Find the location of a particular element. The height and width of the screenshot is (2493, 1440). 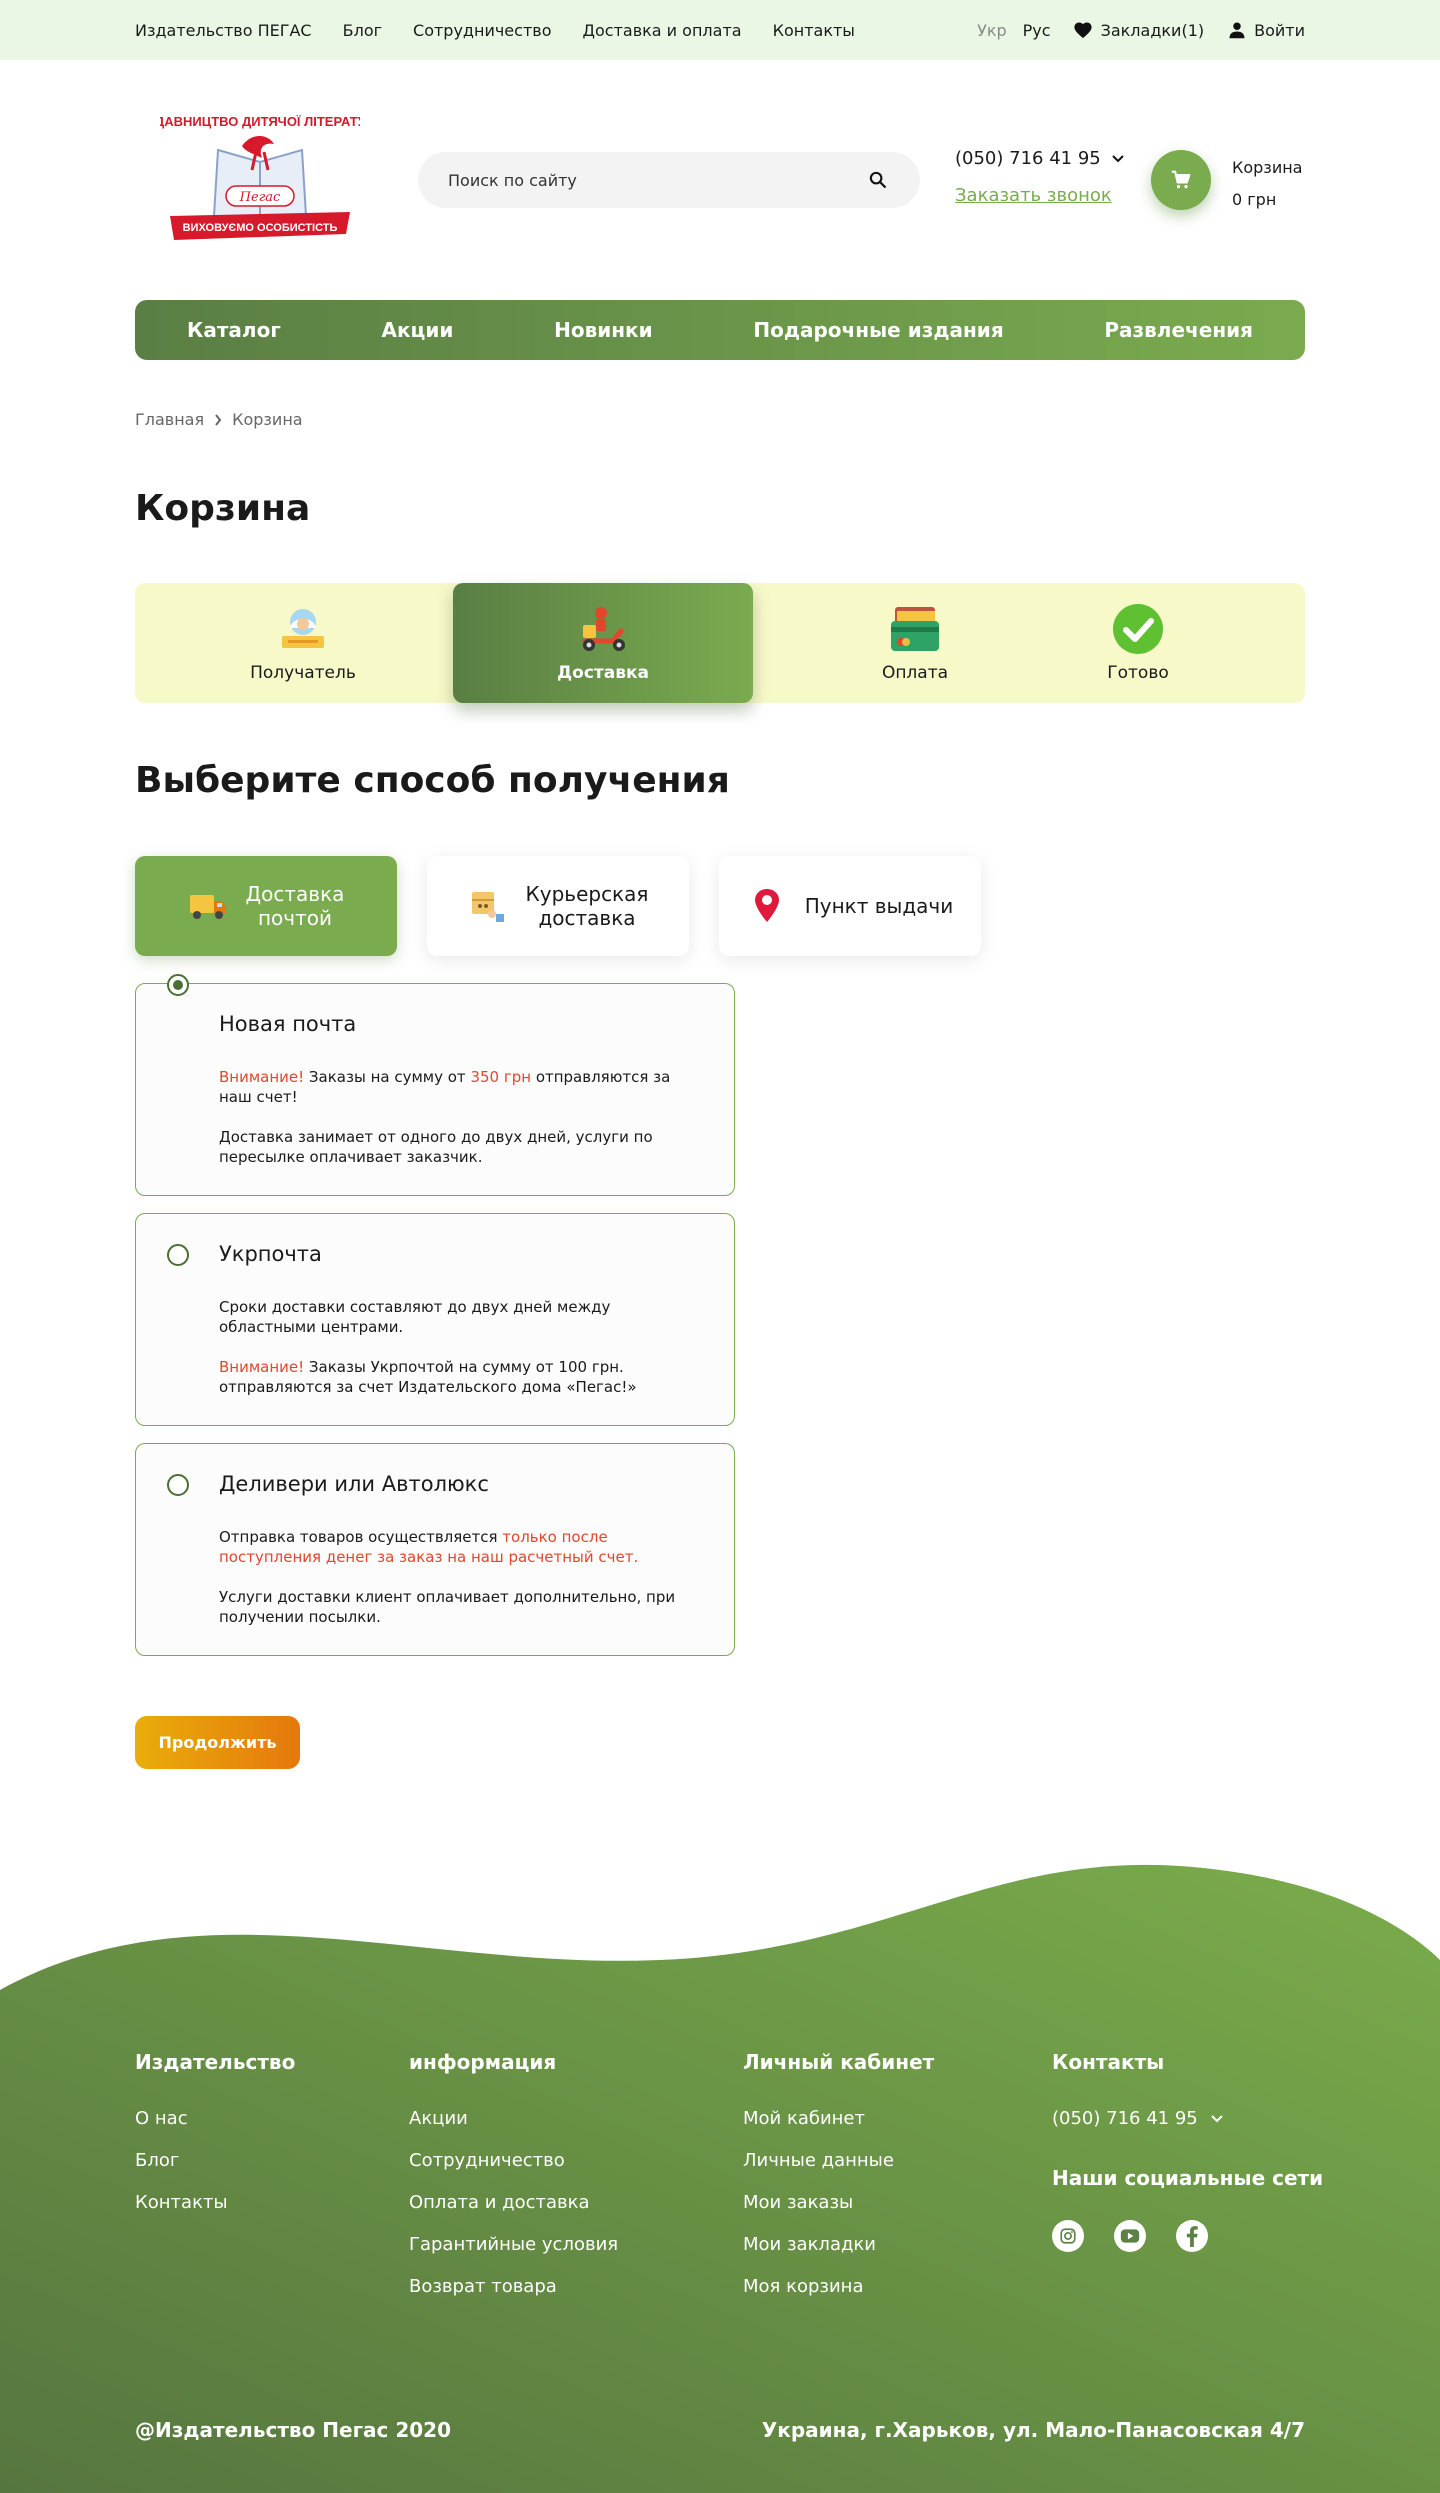

breadcrumb-home: Главная is located at coordinates (169, 419).